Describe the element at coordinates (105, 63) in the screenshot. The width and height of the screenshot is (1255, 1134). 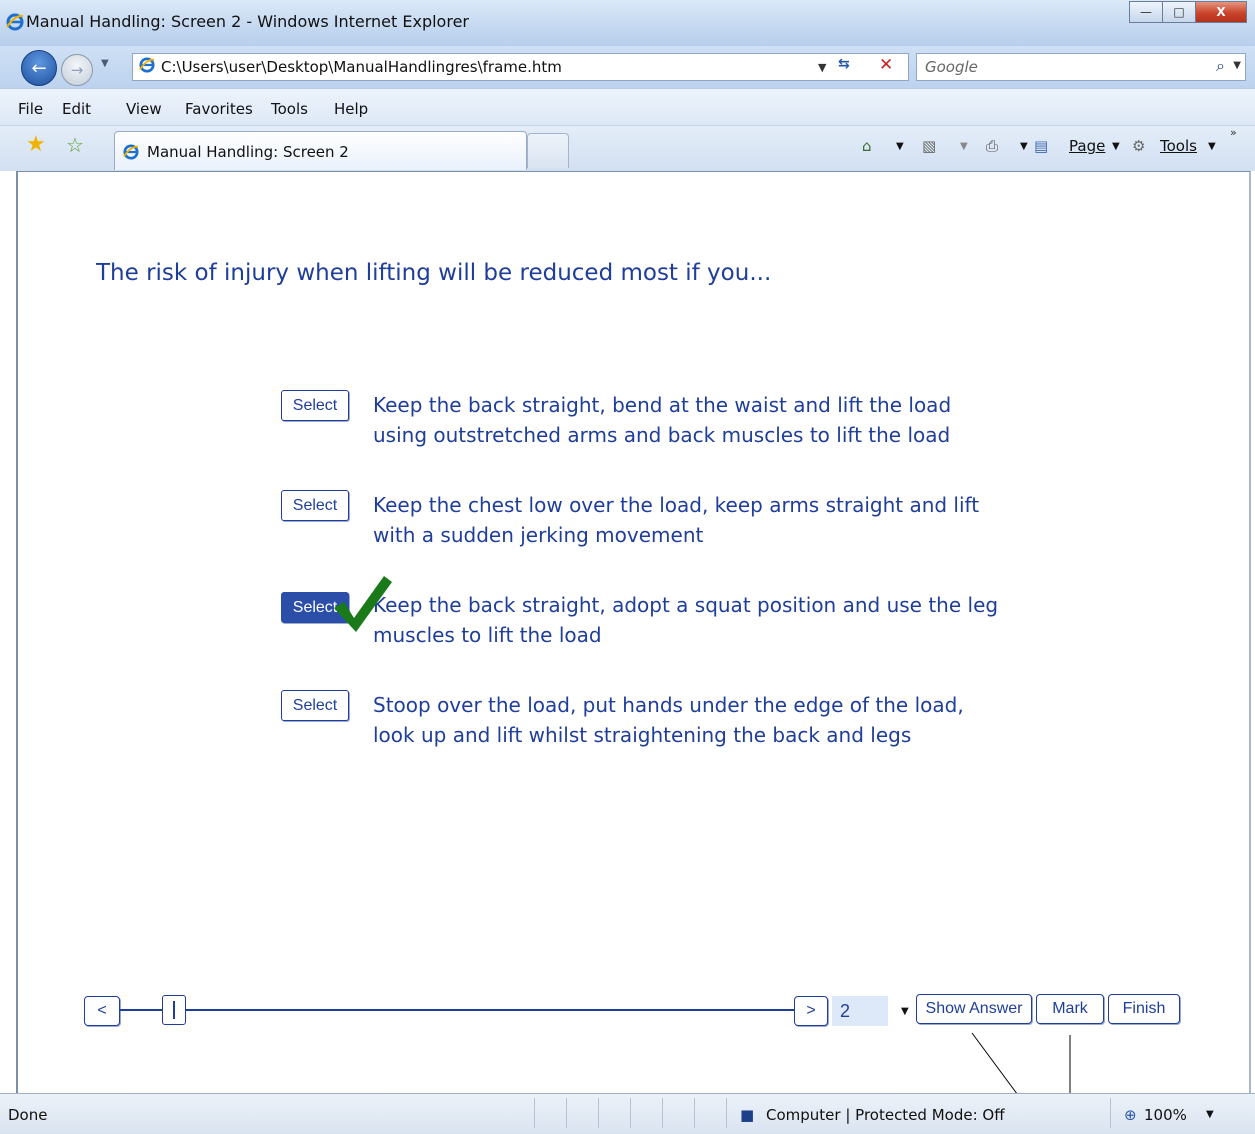
I see `recent-pages-dropdown-icon: ▼` at that location.